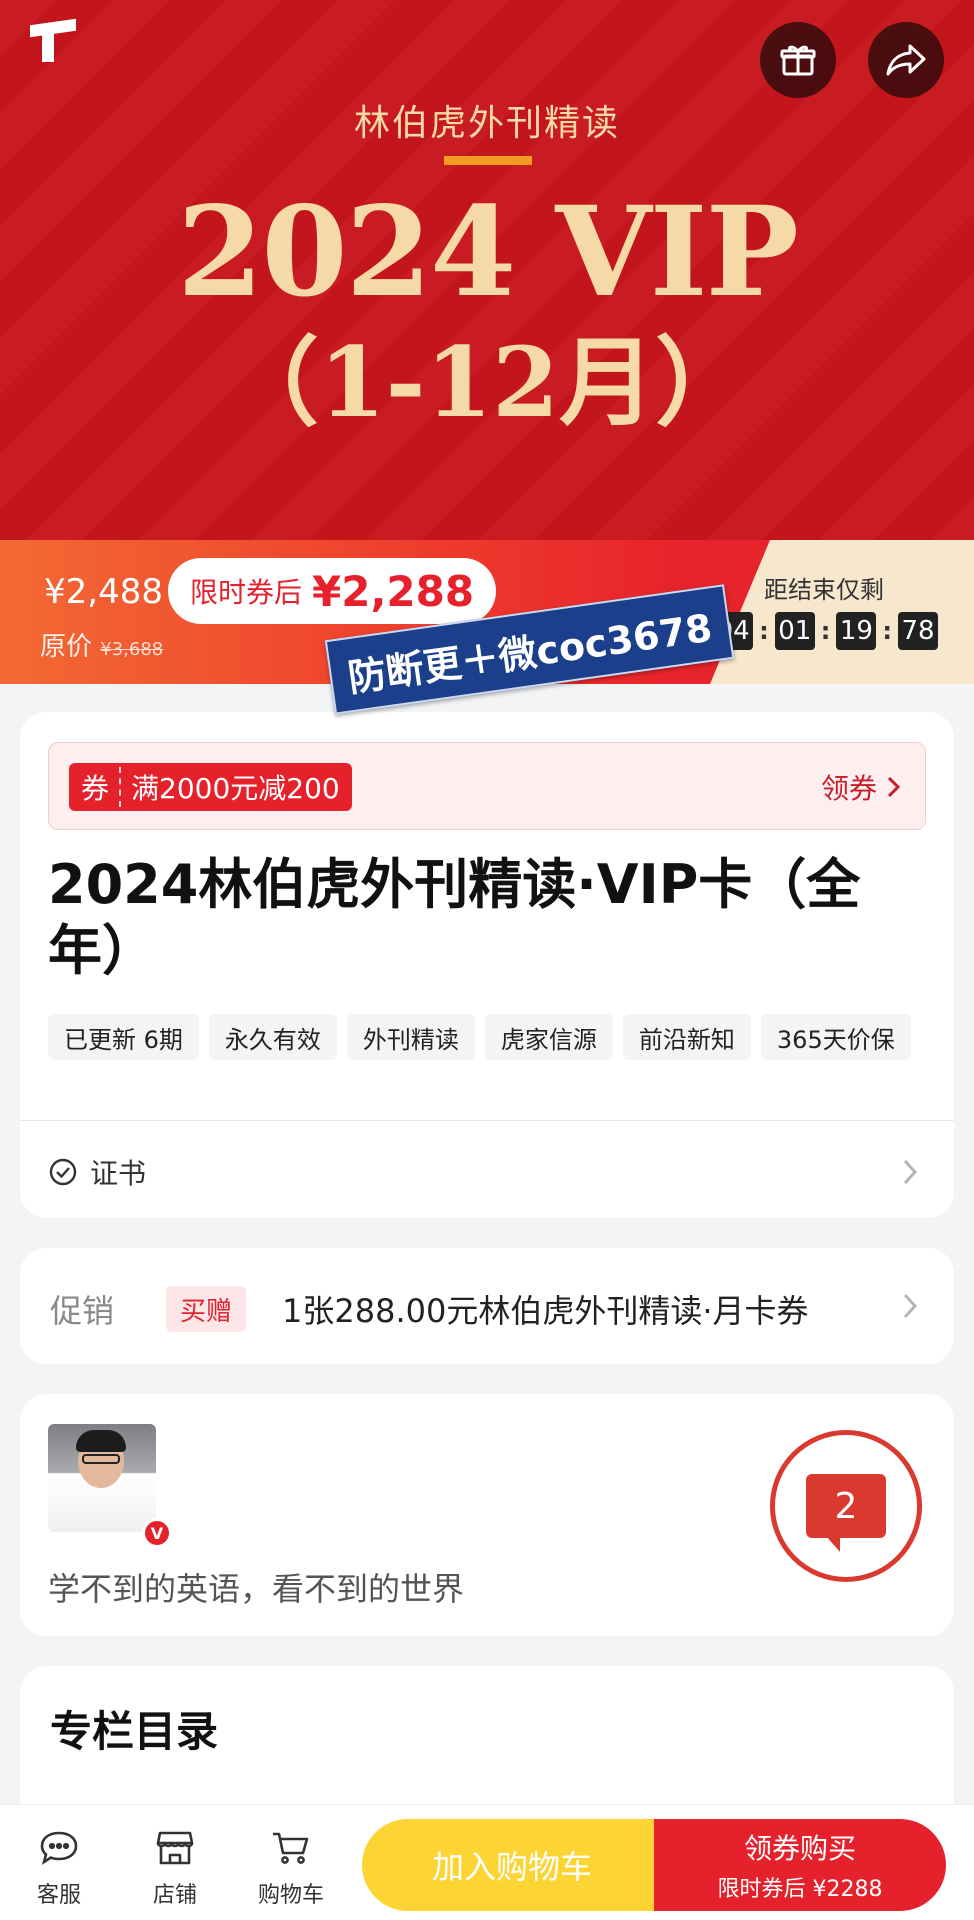 Image resolution: width=974 pixels, height=1920 pixels. I want to click on get-coupon-label: 领券, so click(848, 788).